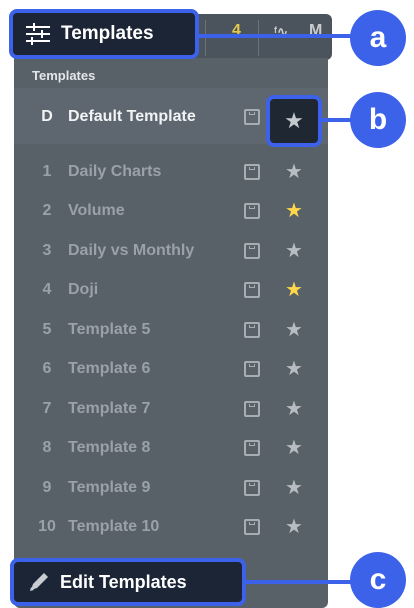 Image resolution: width=414 pixels, height=608 pixels. What do you see at coordinates (64, 75) in the screenshot?
I see `section-label: Templates` at bounding box center [64, 75].